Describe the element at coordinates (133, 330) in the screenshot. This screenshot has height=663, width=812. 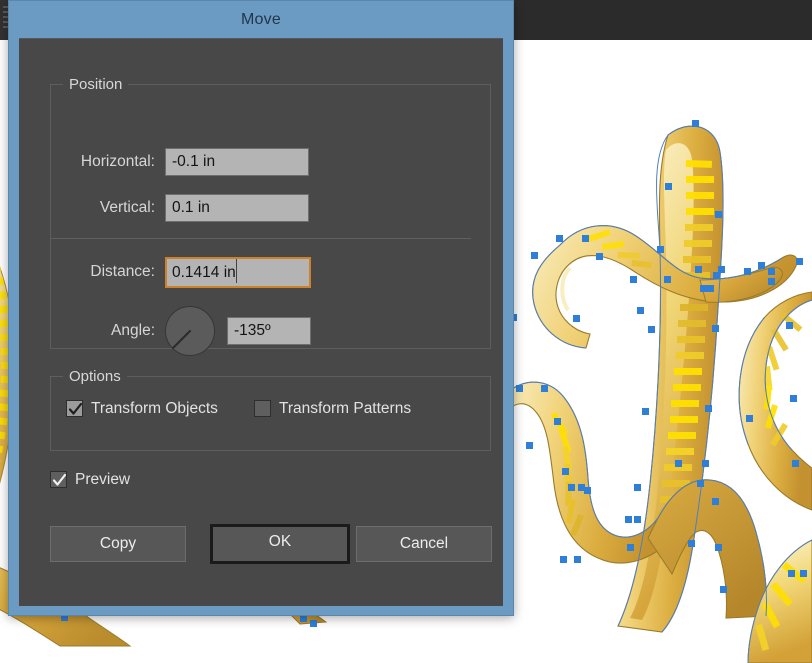
I see `angle-label: Angle:` at that location.